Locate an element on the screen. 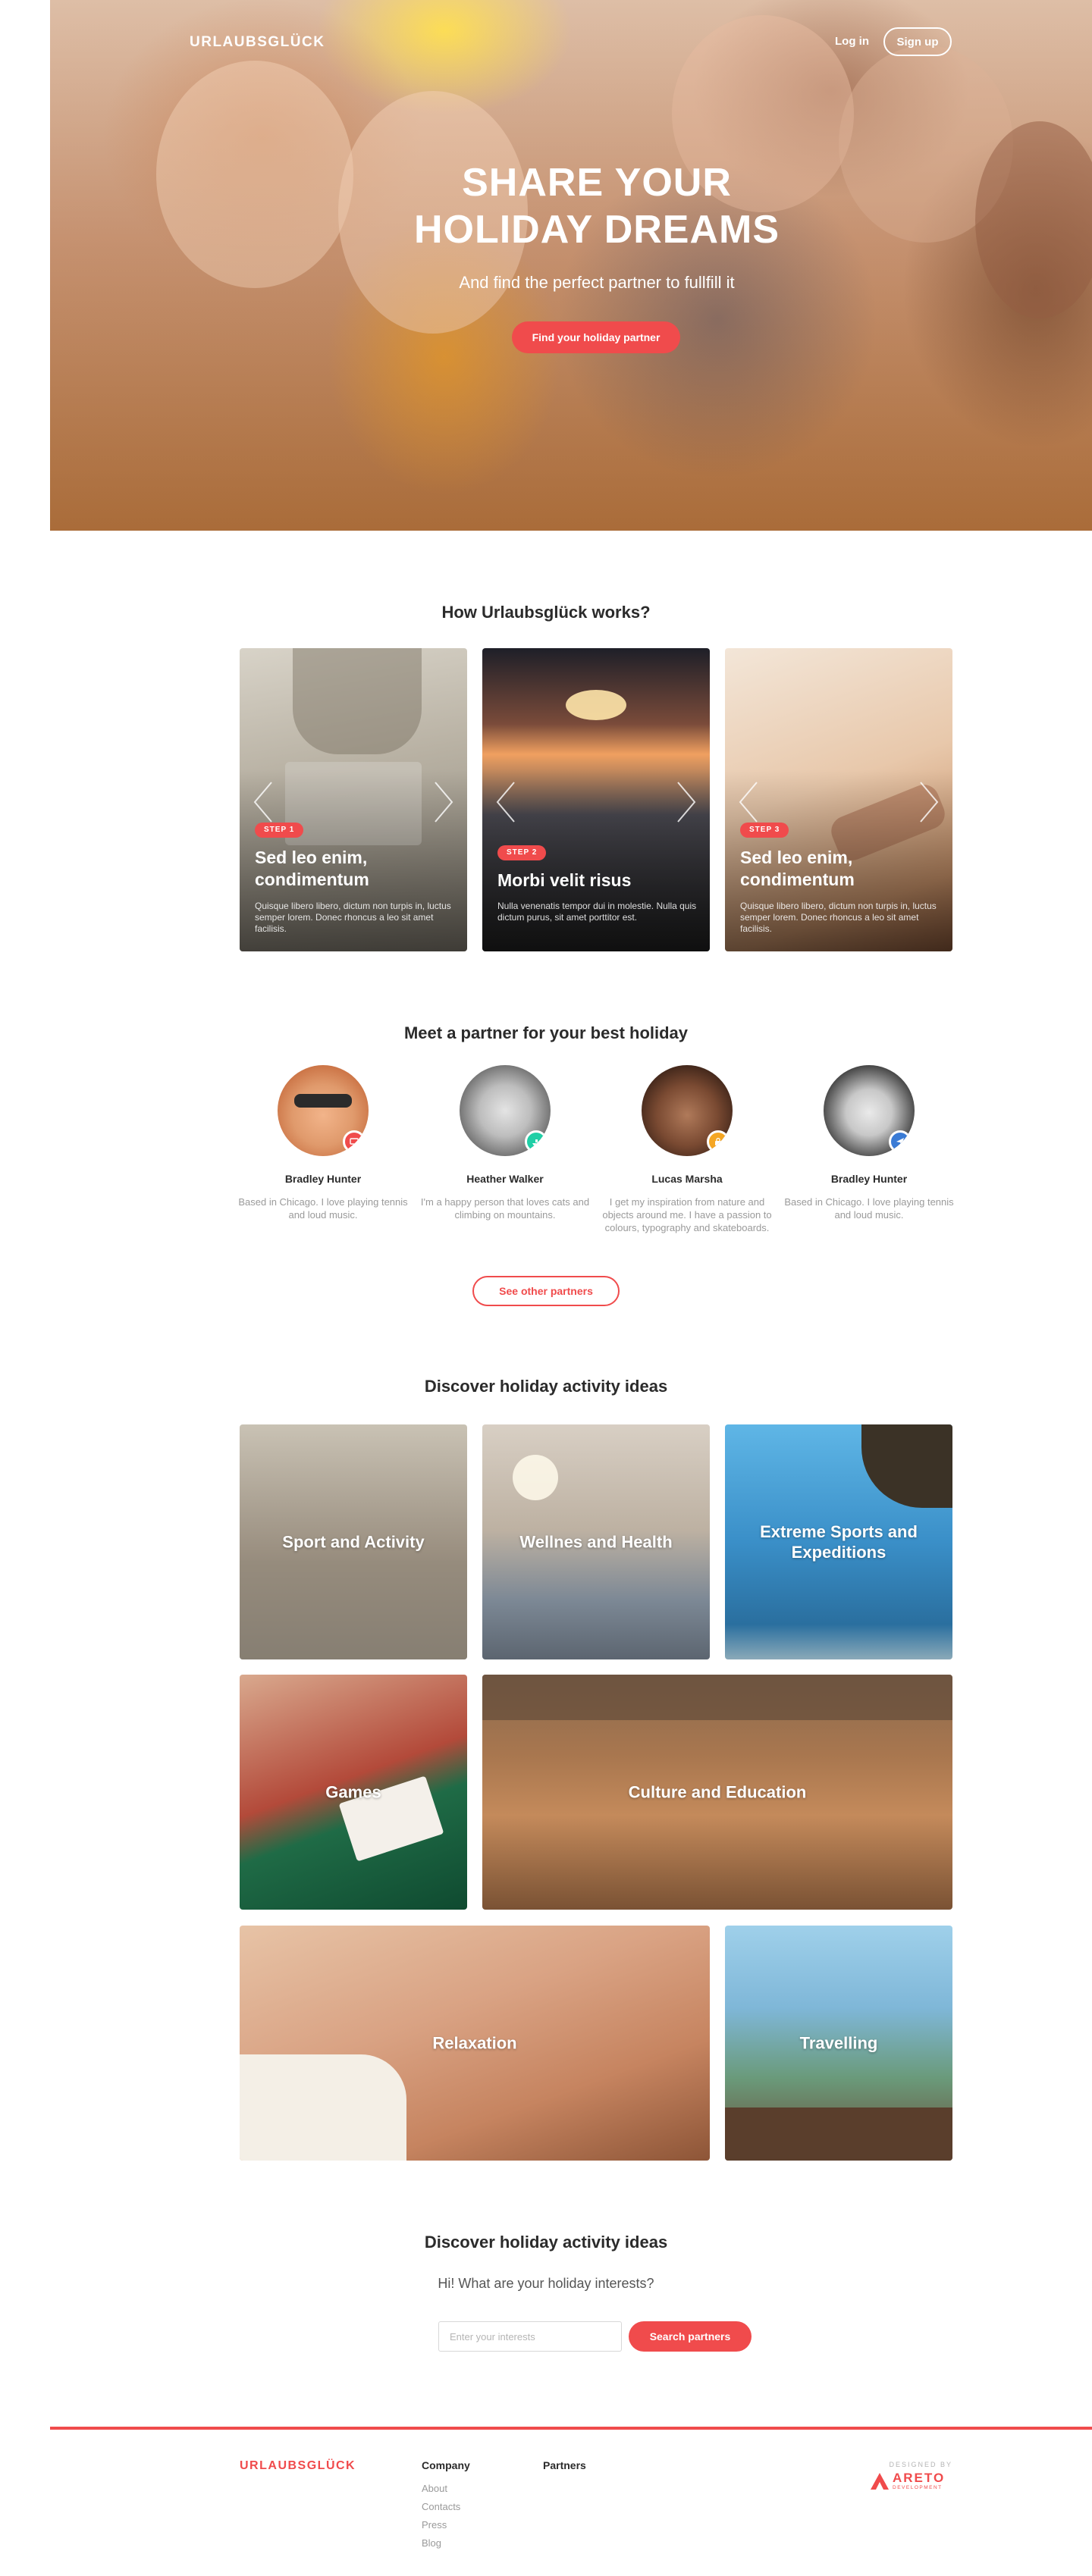  activity-tile-relaxation: Relaxation is located at coordinates (475, 2043).